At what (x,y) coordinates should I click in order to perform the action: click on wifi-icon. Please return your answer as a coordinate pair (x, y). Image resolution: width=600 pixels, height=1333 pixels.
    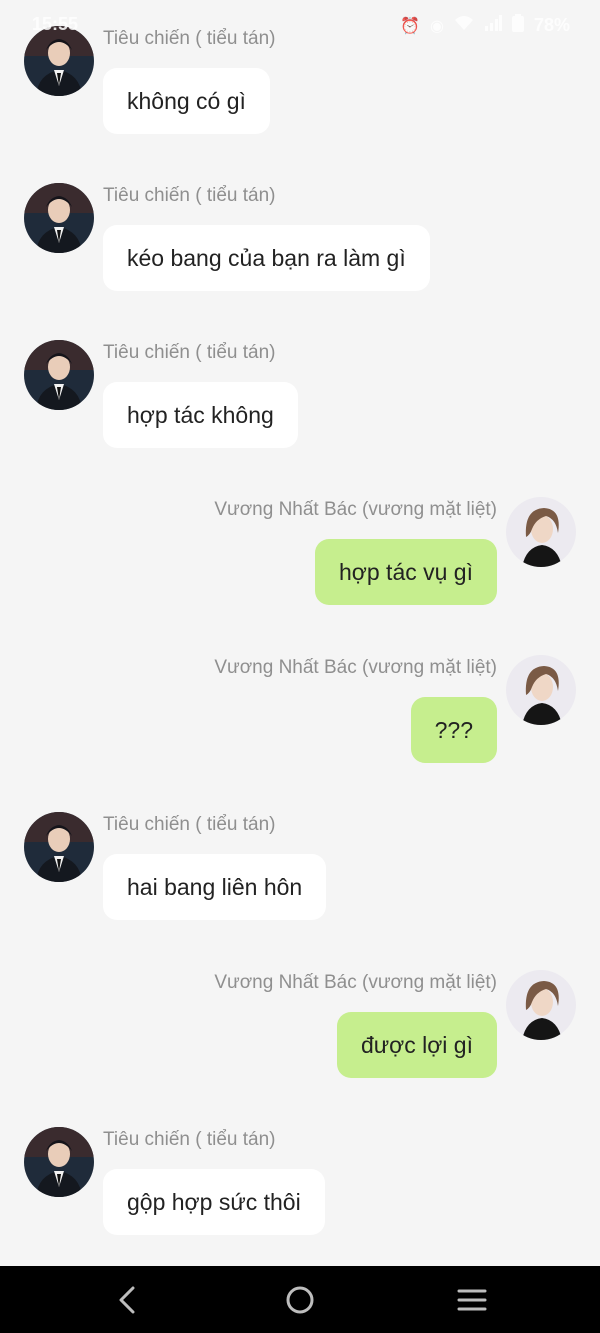
    Looking at the image, I should click on (464, 25).